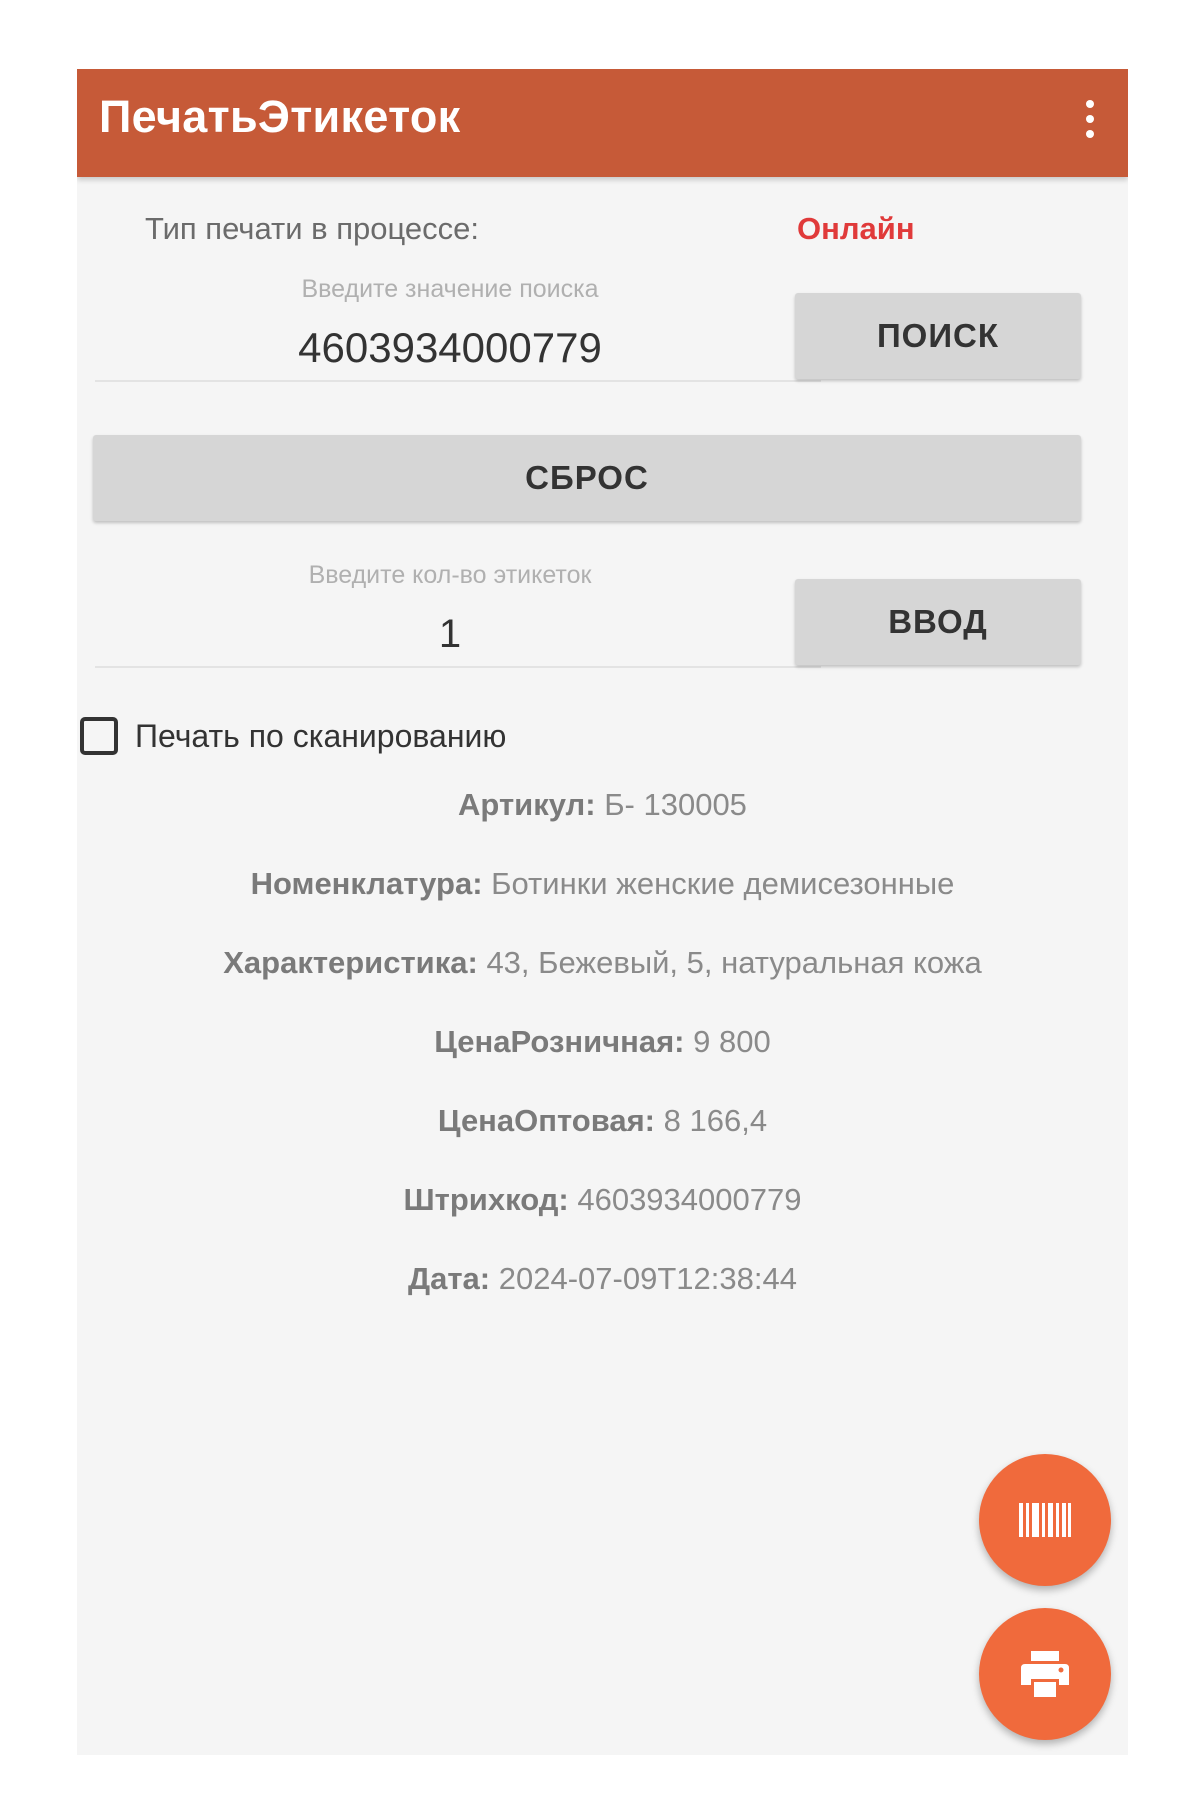 The width and height of the screenshot is (1192, 1806). Describe the element at coordinates (689, 1199) in the screenshot. I see `detail-value: 4603934000779` at that location.